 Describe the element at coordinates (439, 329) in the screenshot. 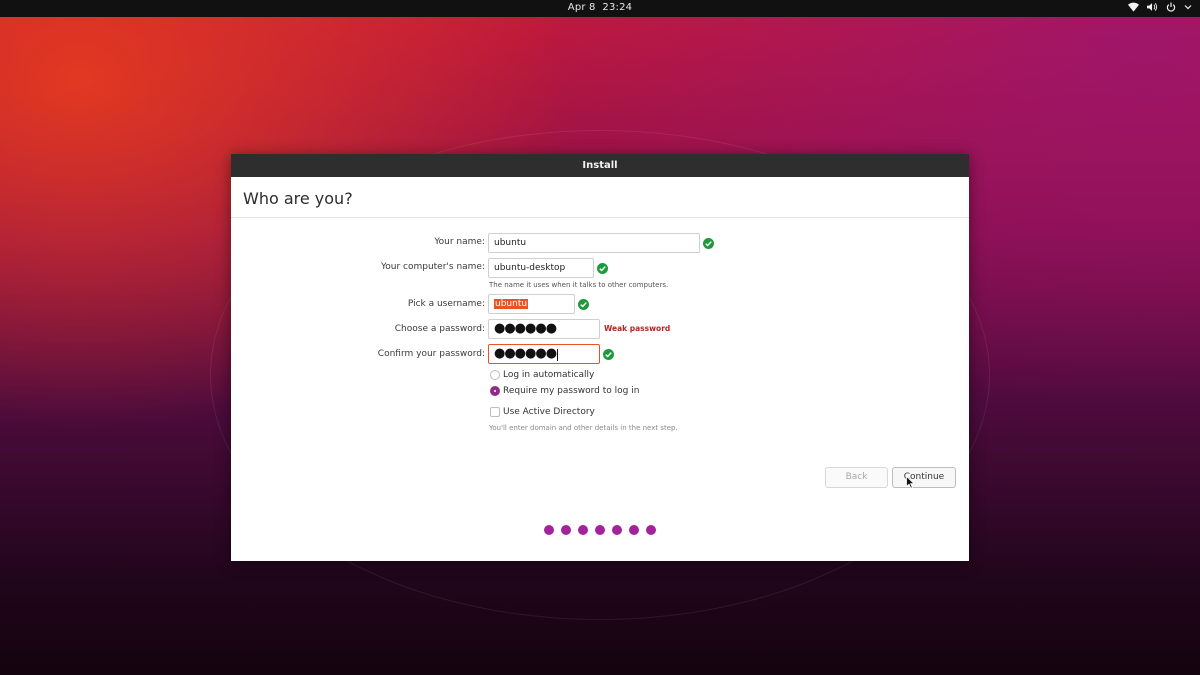

I see `password-label: Choose a password:` at that location.